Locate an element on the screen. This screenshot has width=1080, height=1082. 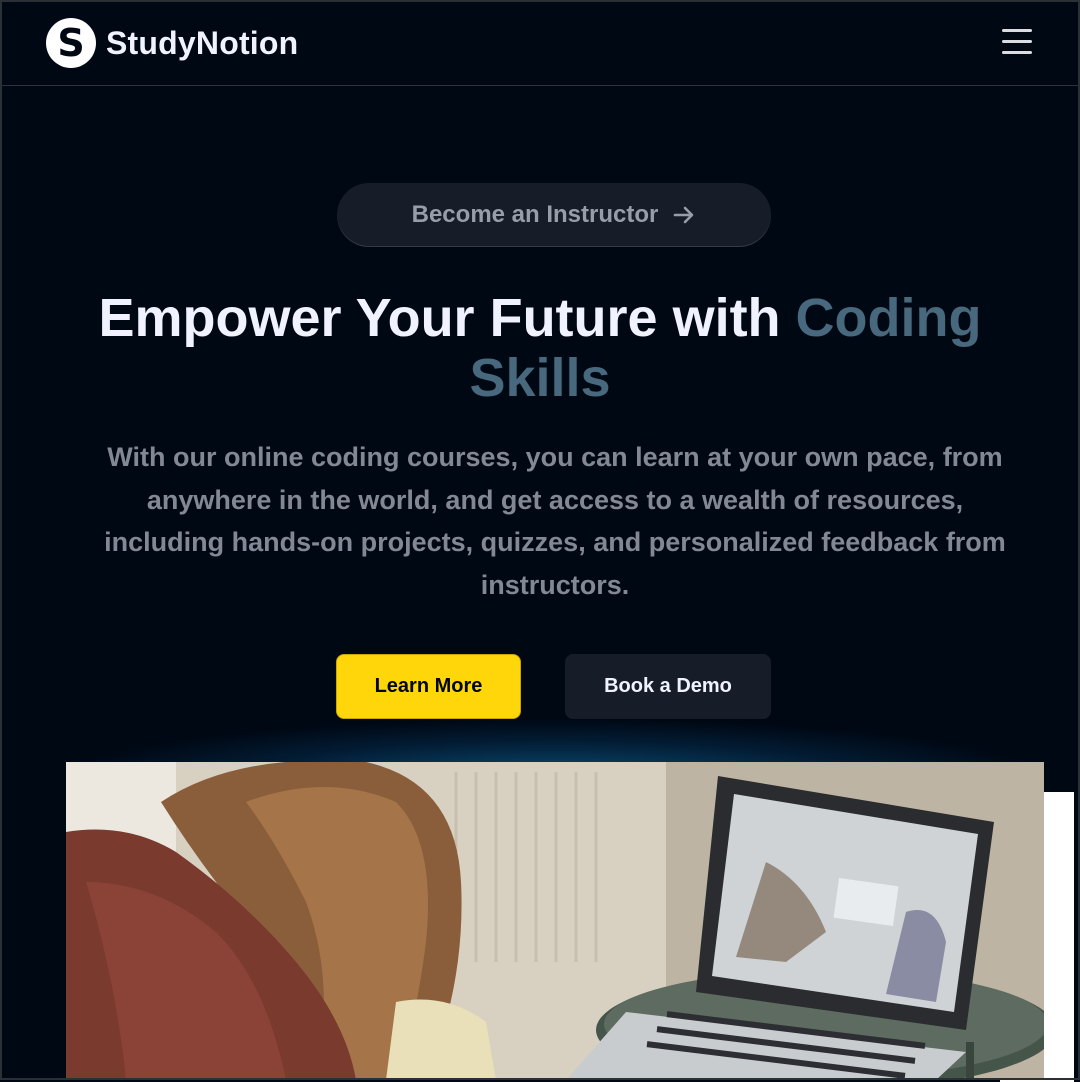
become-instructor-label: Become an Instructor is located at coordinates (535, 214).